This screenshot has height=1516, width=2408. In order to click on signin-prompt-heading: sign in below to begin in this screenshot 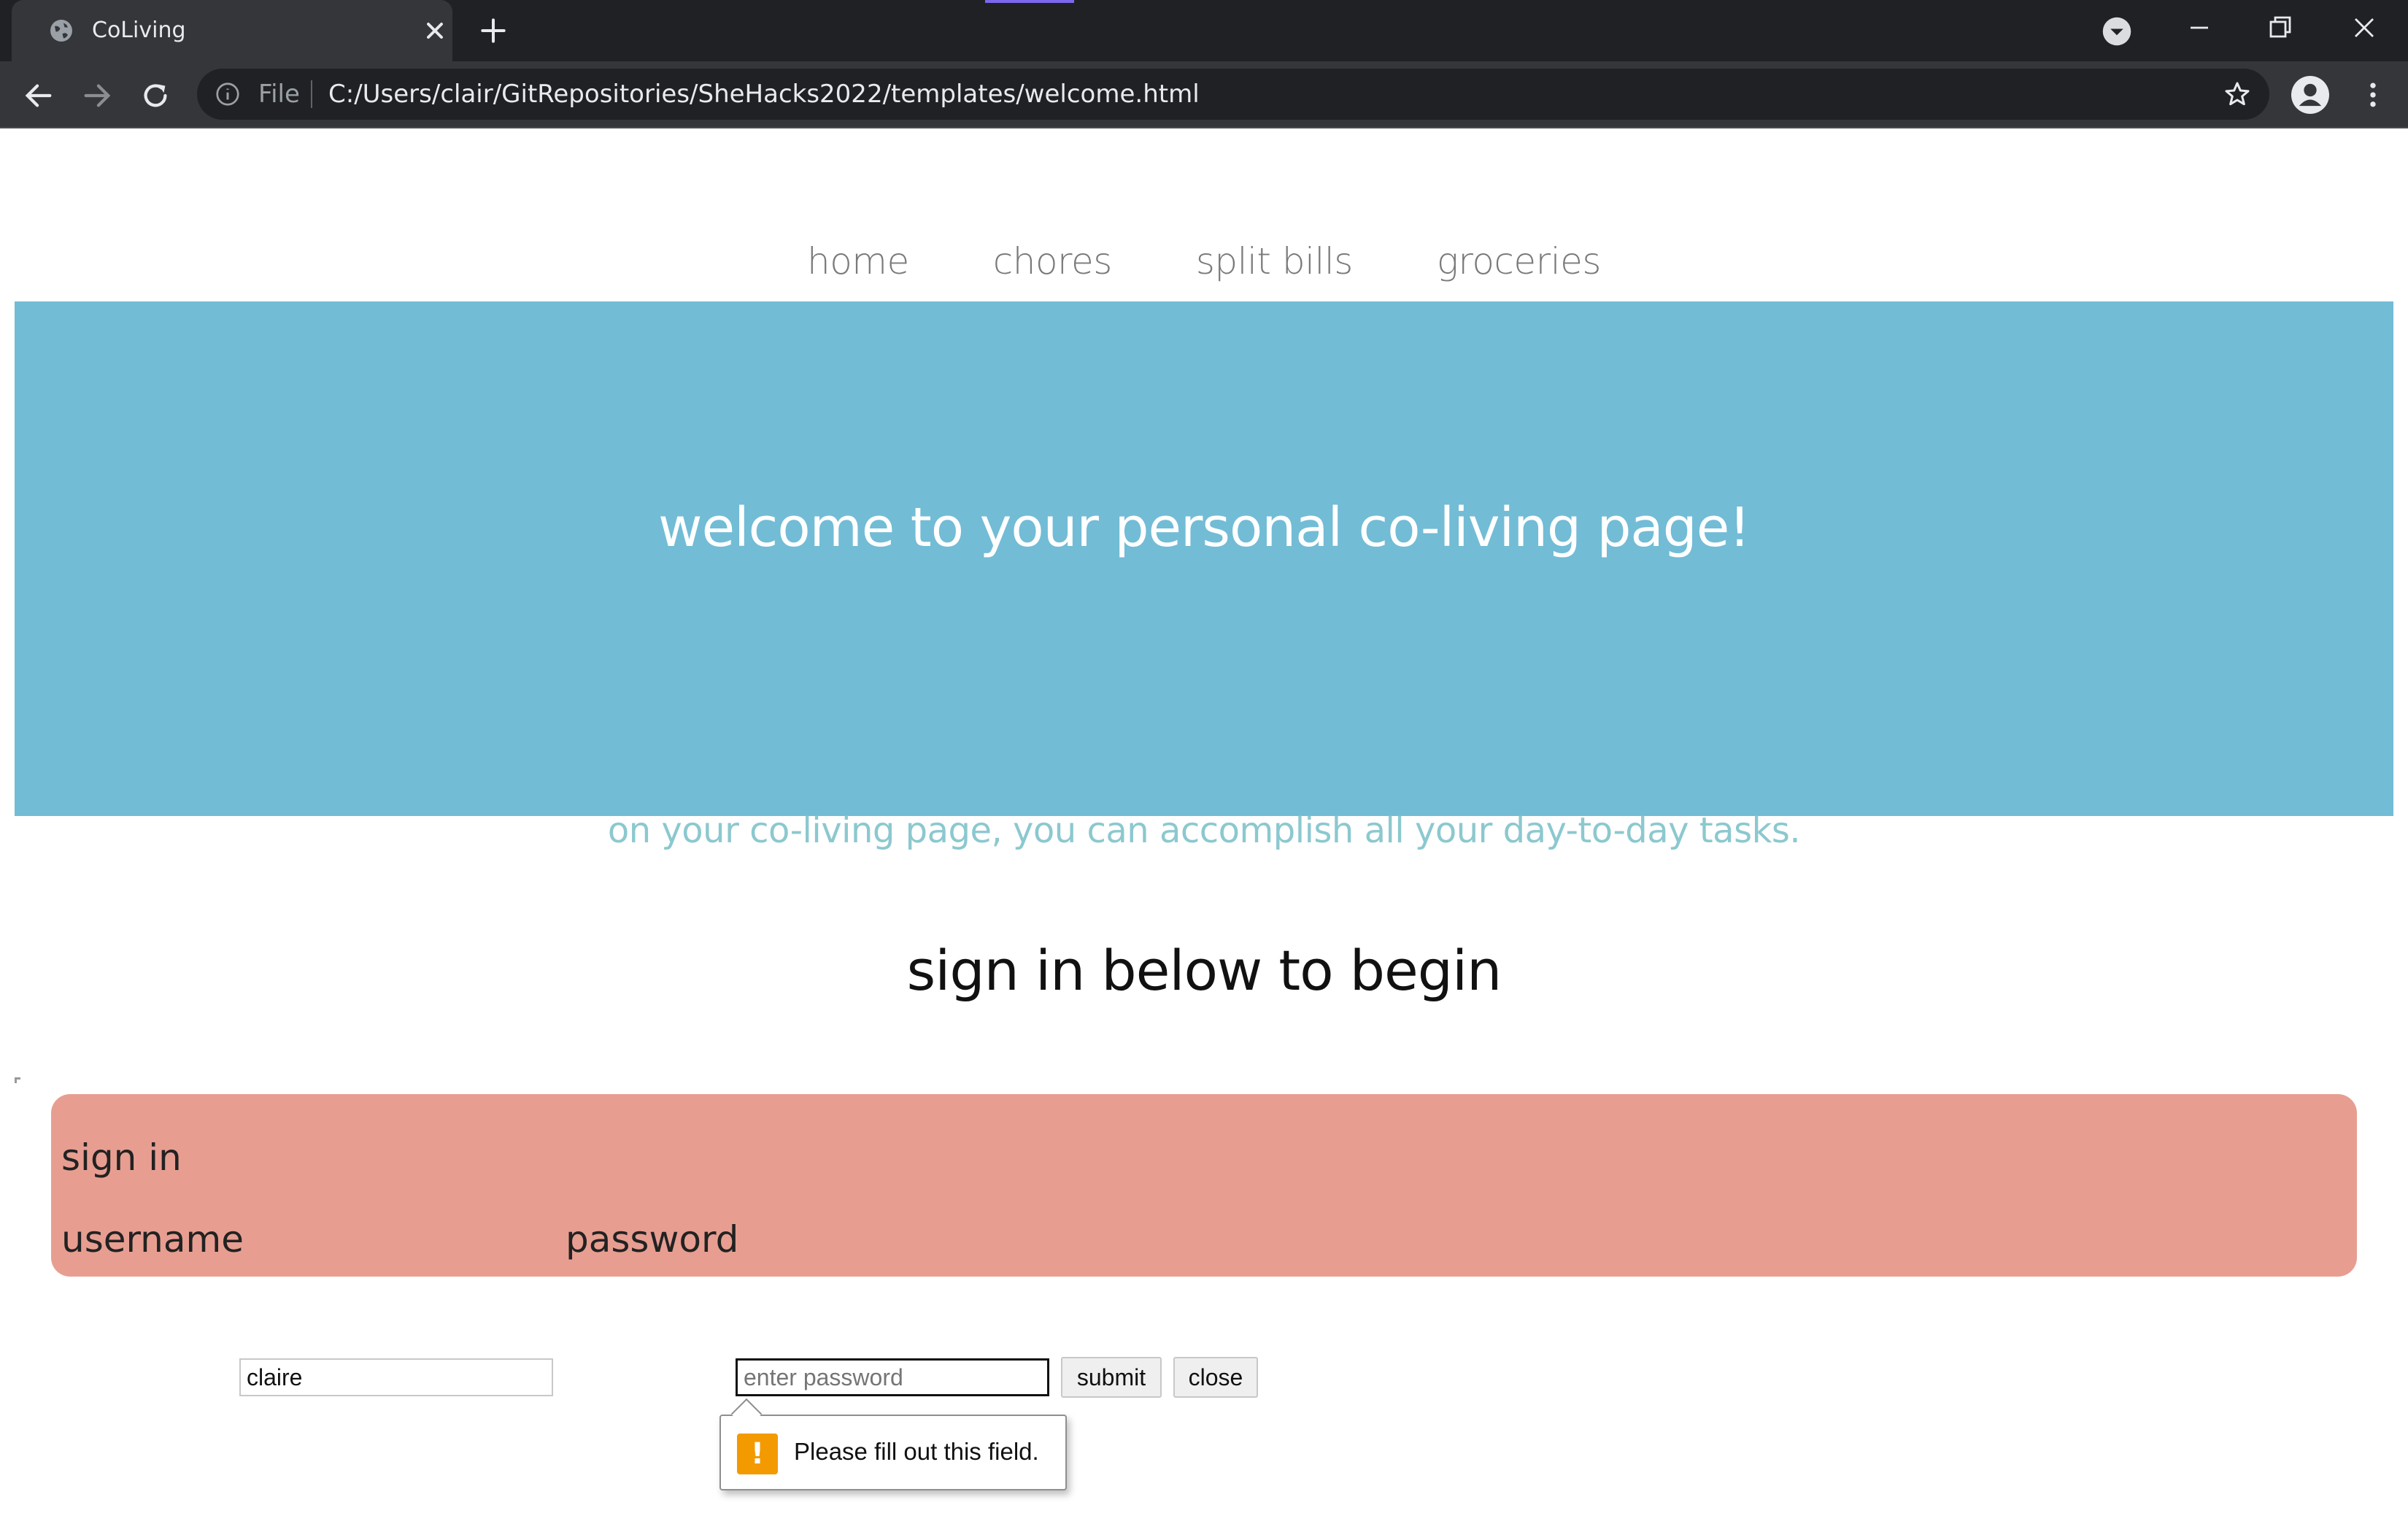, I will do `click(1204, 970)`.